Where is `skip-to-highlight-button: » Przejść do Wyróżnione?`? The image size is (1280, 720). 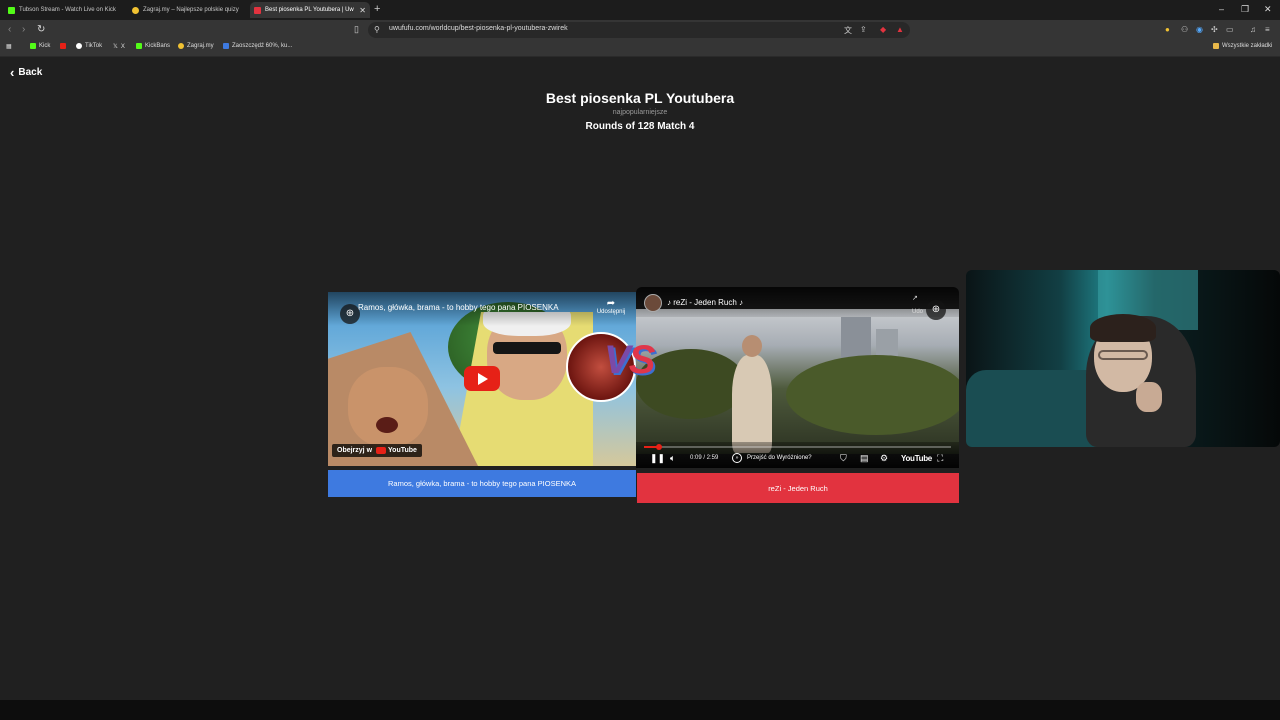 skip-to-highlight-button: » Przejść do Wyróżnione? is located at coordinates (772, 458).